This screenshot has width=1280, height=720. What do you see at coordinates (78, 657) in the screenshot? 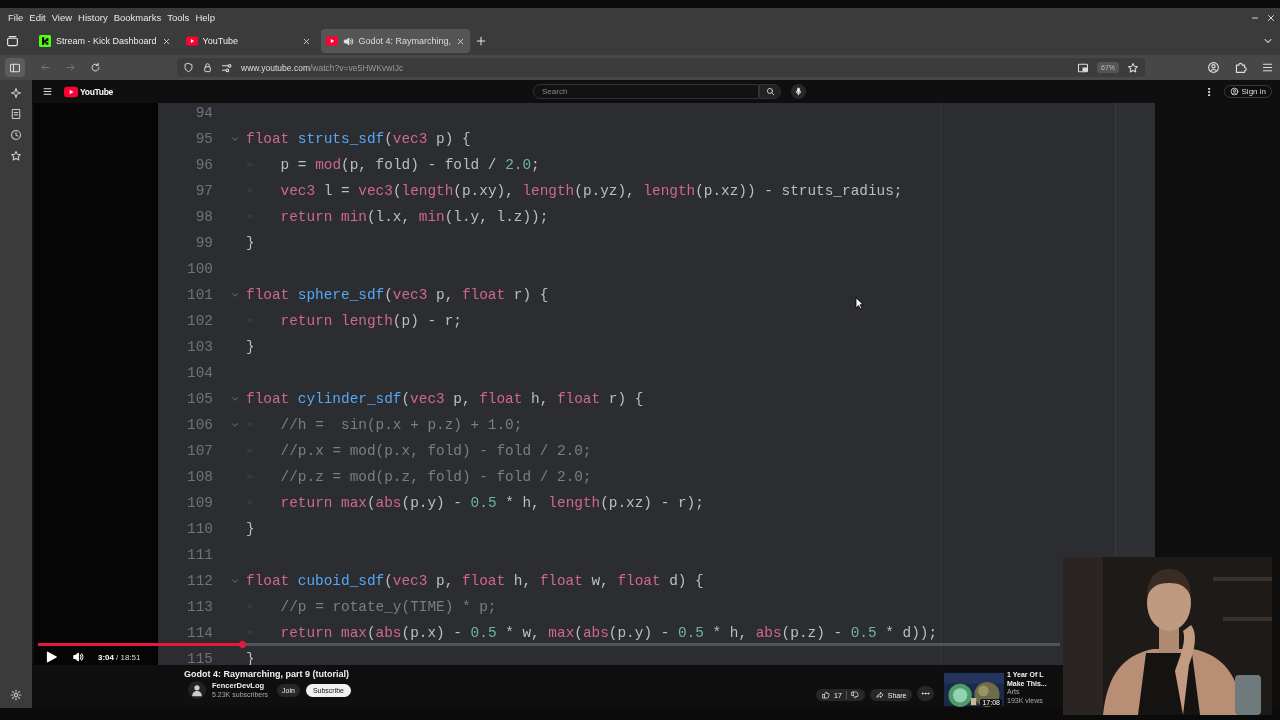
I see `volume-icon` at bounding box center [78, 657].